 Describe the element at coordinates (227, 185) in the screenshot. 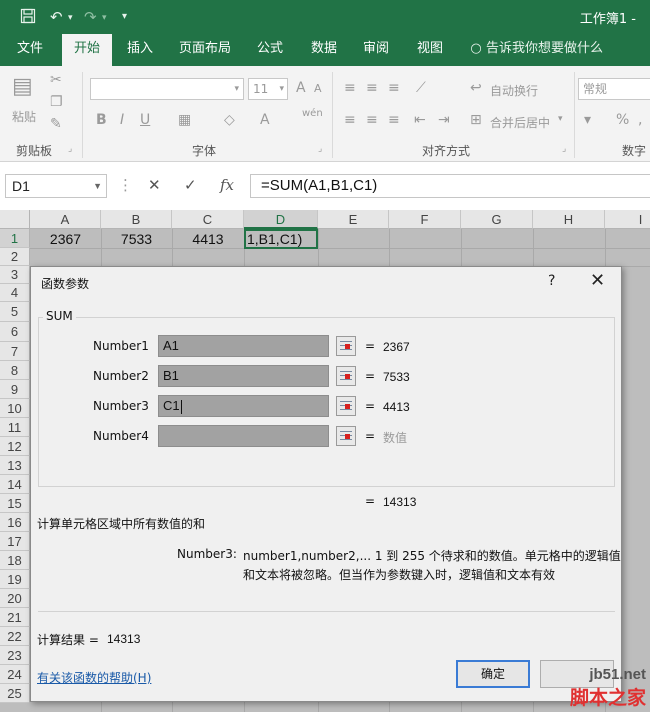

I see `insert-function-icon: fx` at that location.